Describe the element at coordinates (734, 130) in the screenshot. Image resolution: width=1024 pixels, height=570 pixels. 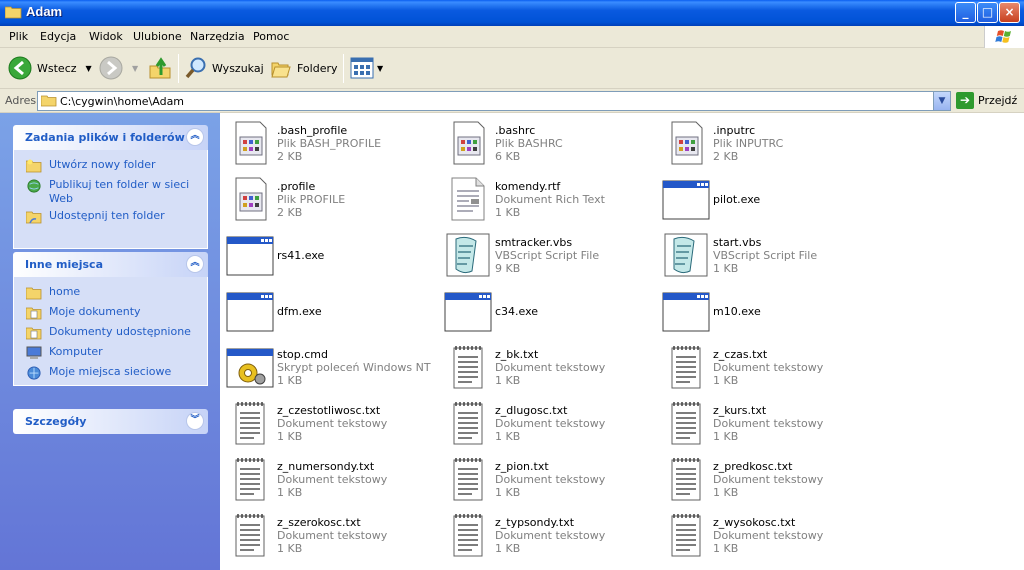
I see `file-name: .inputrc` at that location.